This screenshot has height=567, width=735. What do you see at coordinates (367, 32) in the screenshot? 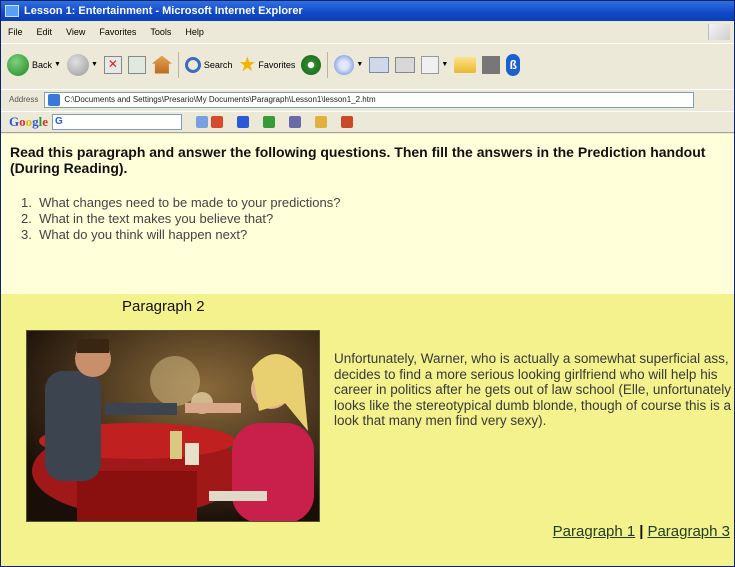
I see `menu-bar: File Edit View Favorites Tools Help` at bounding box center [367, 32].